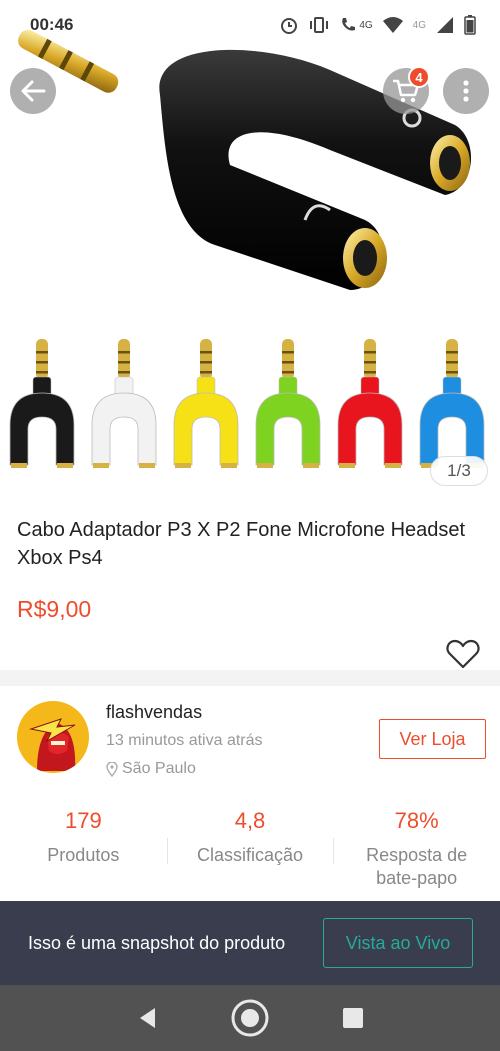 This screenshot has width=500, height=1051. Describe the element at coordinates (247, 403) in the screenshot. I see `variant-strip` at that location.